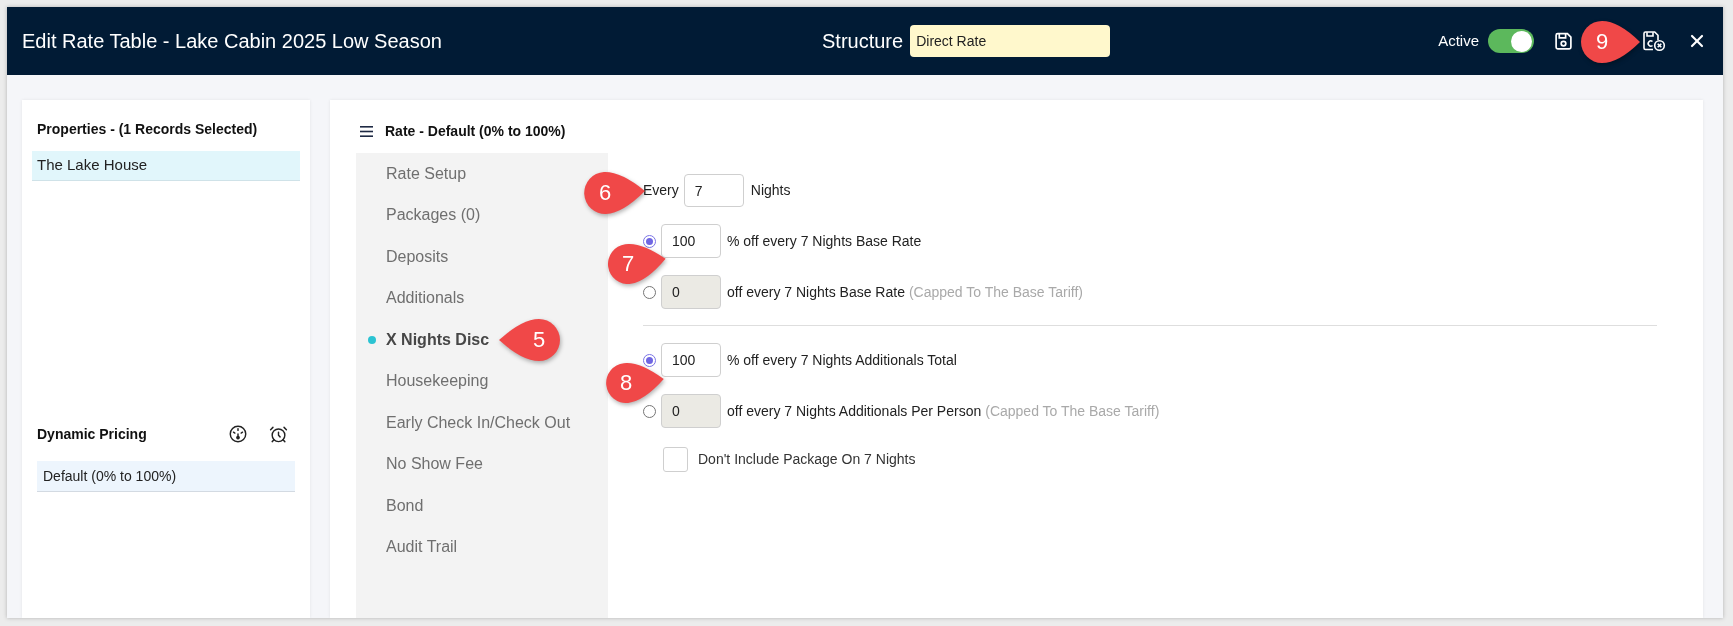 This screenshot has height=626, width=1733. Describe the element at coordinates (421, 215) in the screenshot. I see `menu-item: Packages (0)` at that location.